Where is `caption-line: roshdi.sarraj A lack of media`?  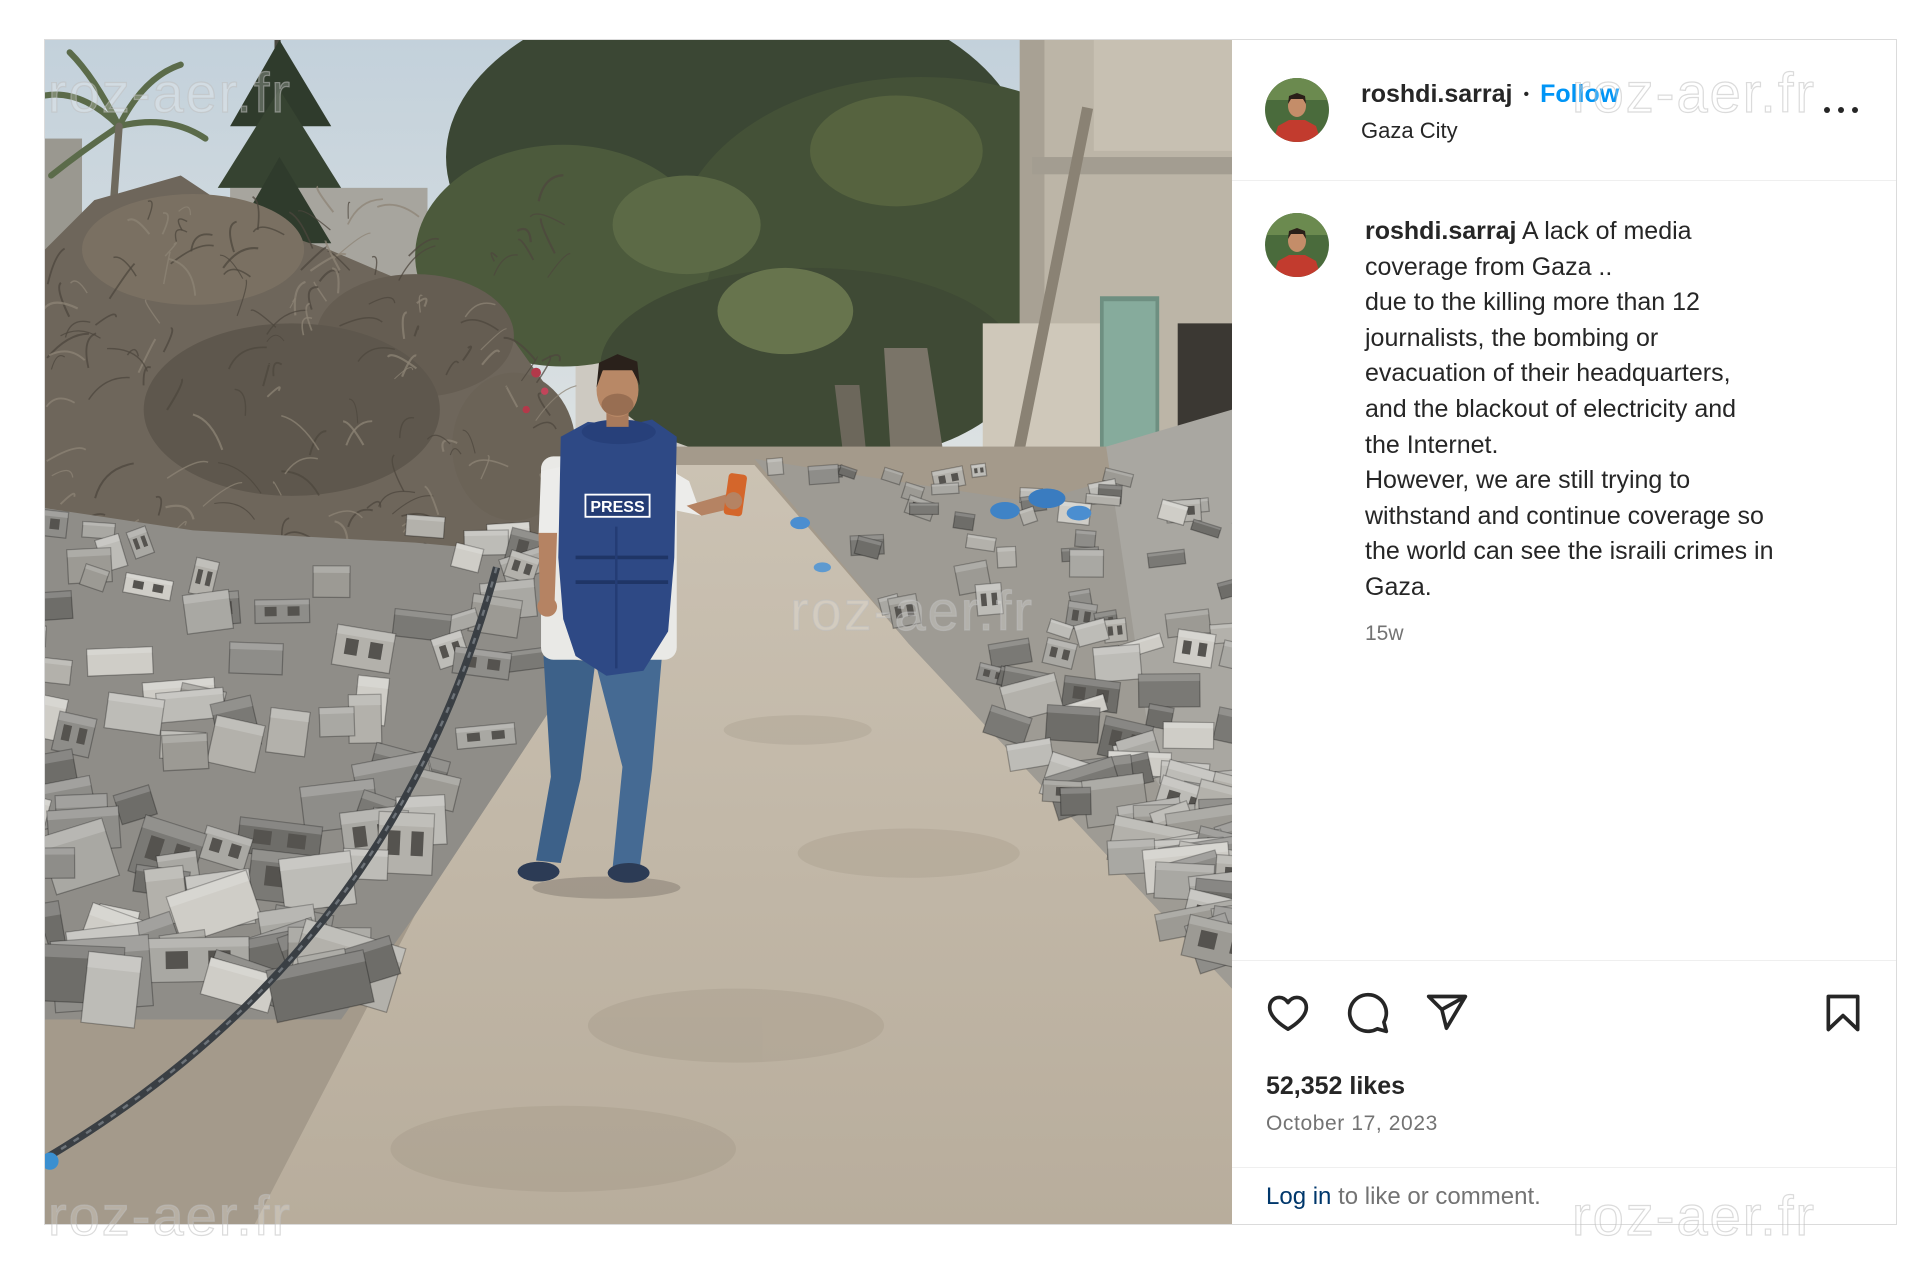
caption-line: roshdi.sarraj A lack of media is located at coordinates (1569, 232).